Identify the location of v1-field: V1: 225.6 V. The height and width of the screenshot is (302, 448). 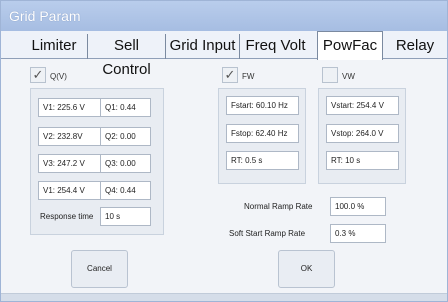
(69, 107).